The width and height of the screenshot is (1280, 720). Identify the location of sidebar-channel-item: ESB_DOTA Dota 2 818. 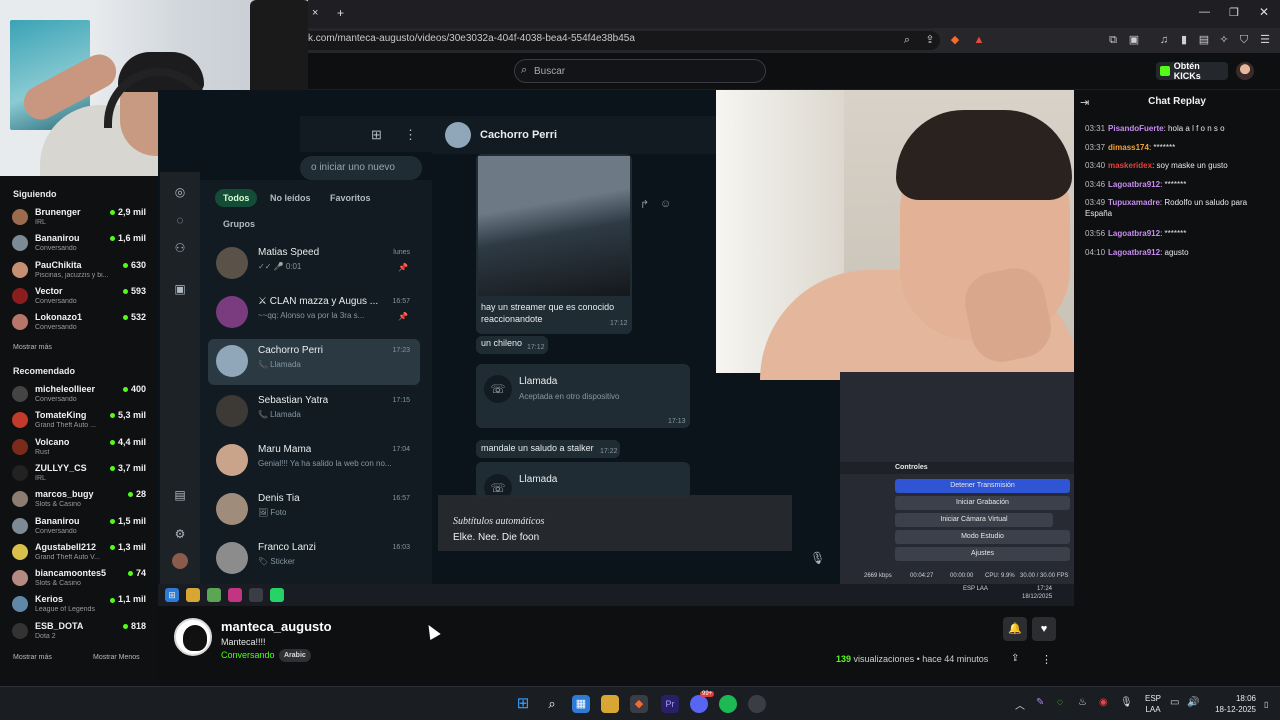
(82, 633).